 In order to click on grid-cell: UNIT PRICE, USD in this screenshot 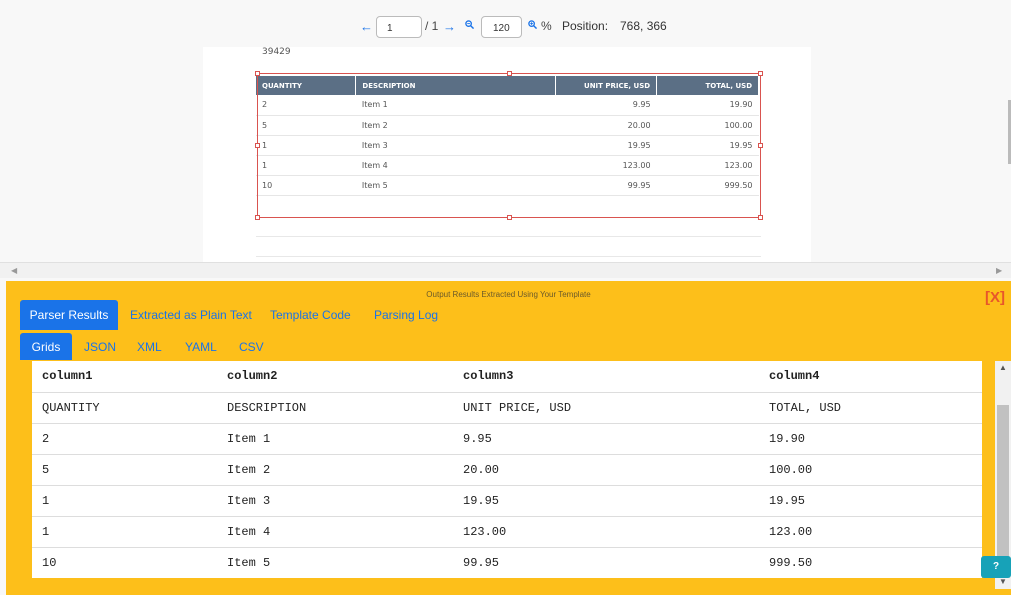, I will do `click(606, 408)`.